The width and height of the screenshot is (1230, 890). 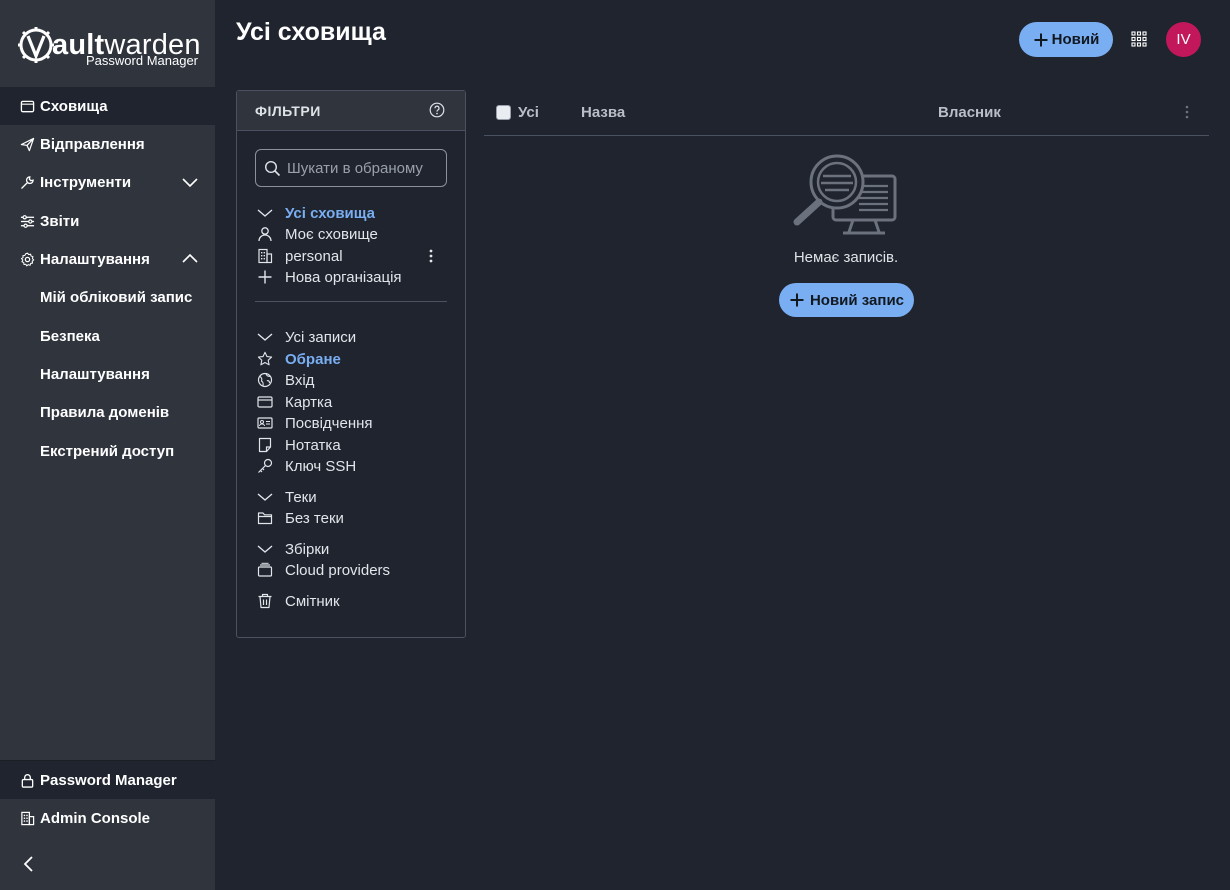 I want to click on new-button-label: Новий, so click(x=1075, y=39).